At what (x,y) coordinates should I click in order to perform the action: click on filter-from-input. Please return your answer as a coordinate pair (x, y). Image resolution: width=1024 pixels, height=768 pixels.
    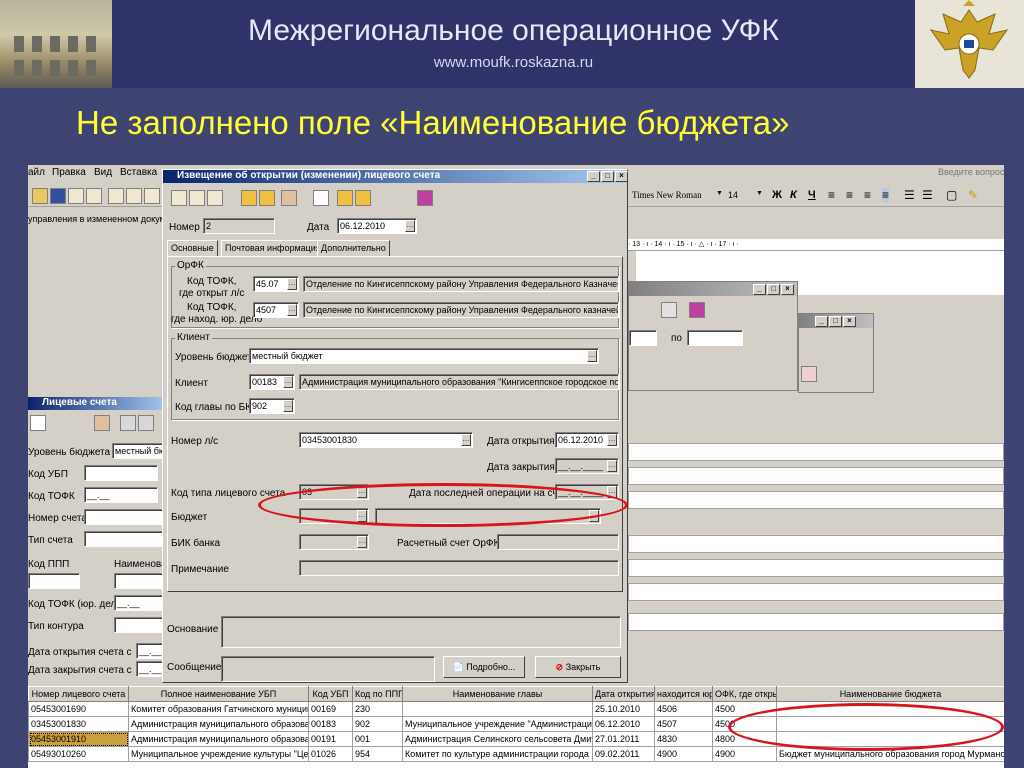
    Looking at the image, I should click on (643, 338).